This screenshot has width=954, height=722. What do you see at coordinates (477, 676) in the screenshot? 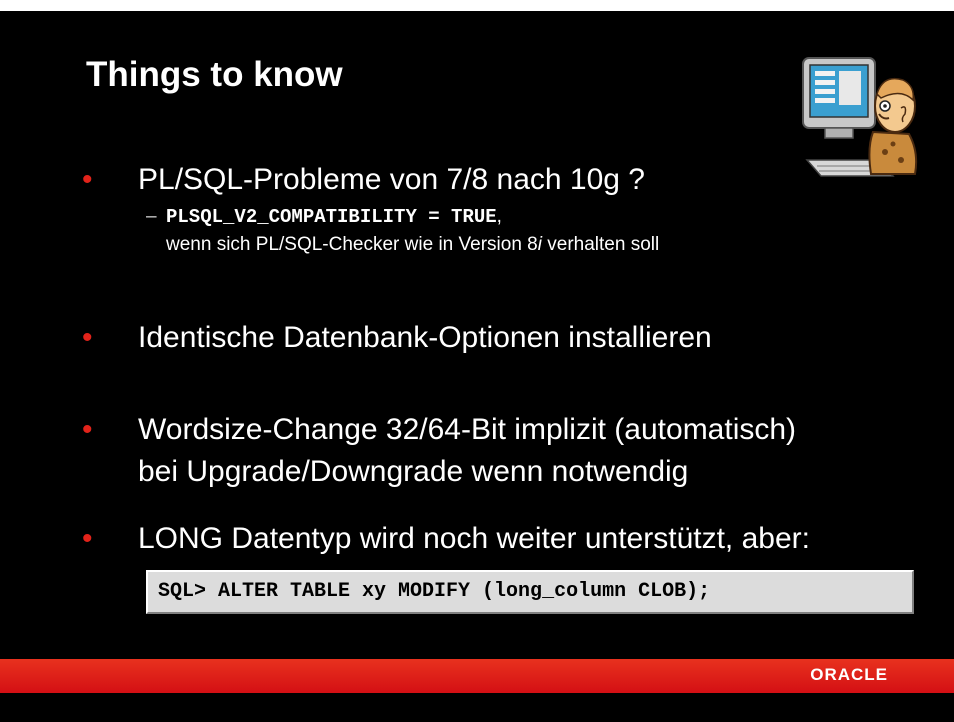
I see `footer-bar: ORACLE` at bounding box center [477, 676].